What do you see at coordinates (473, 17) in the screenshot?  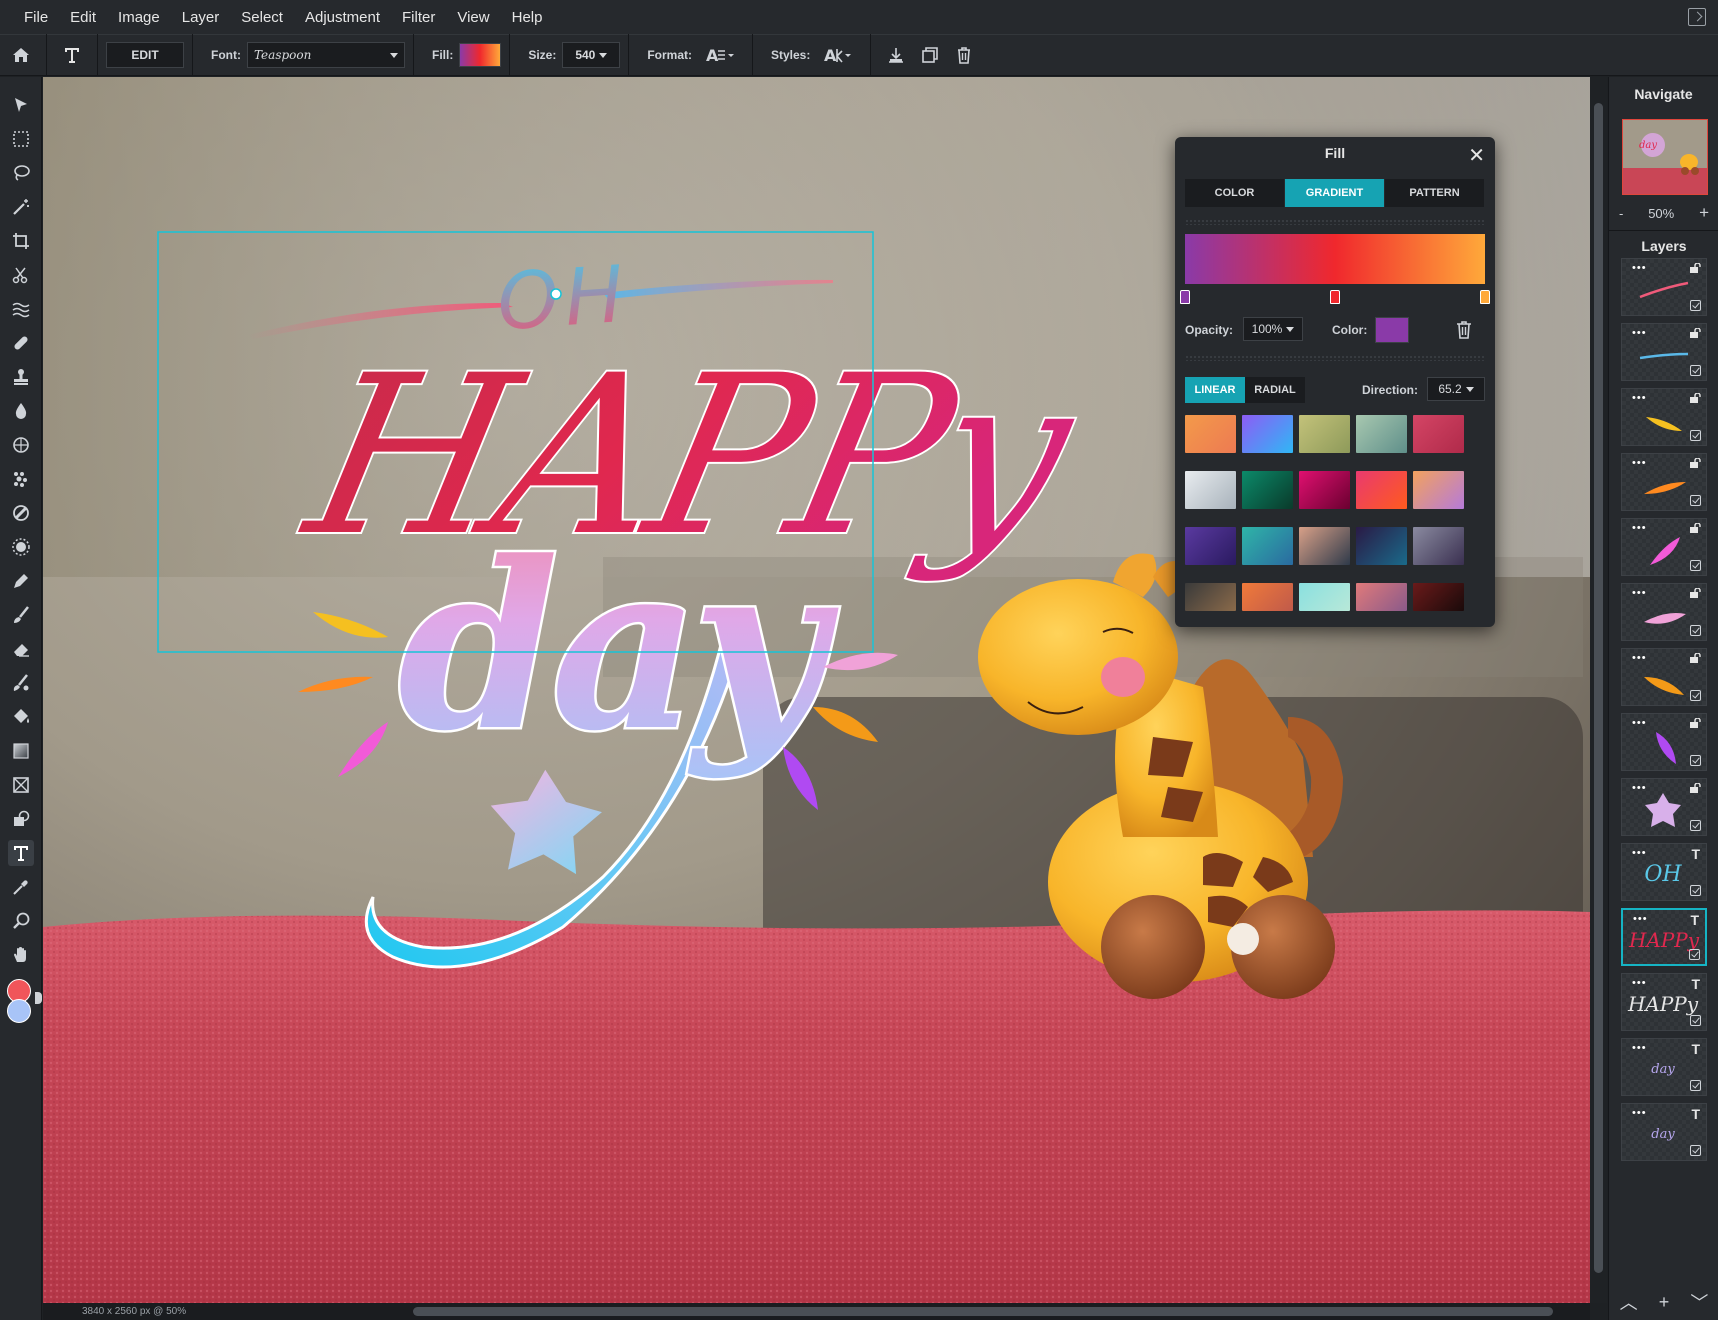 I see `menu-view: View` at bounding box center [473, 17].